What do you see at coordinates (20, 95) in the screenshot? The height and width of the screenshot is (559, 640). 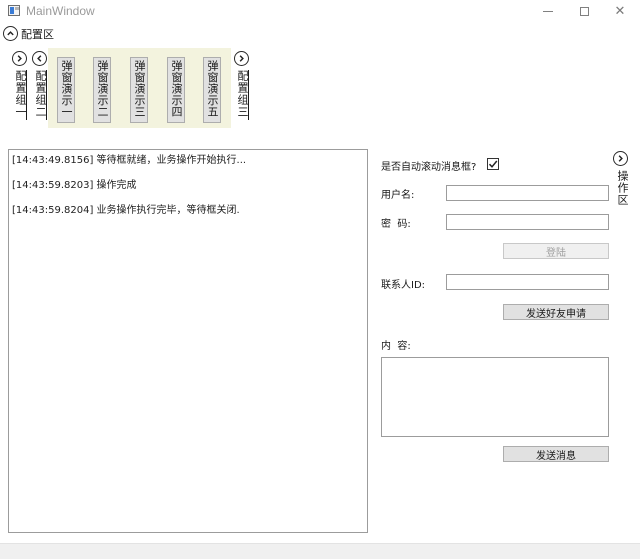 I see `group-1-label: 配置组一` at bounding box center [20, 95].